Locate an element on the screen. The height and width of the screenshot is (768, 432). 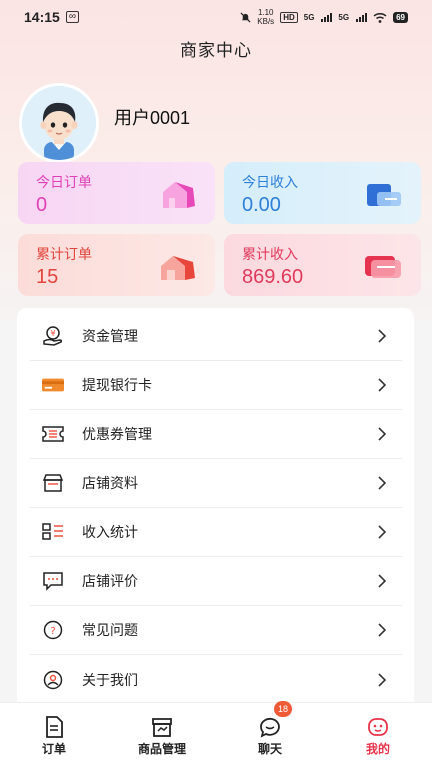
me-face-icon is located at coordinates (378, 727).